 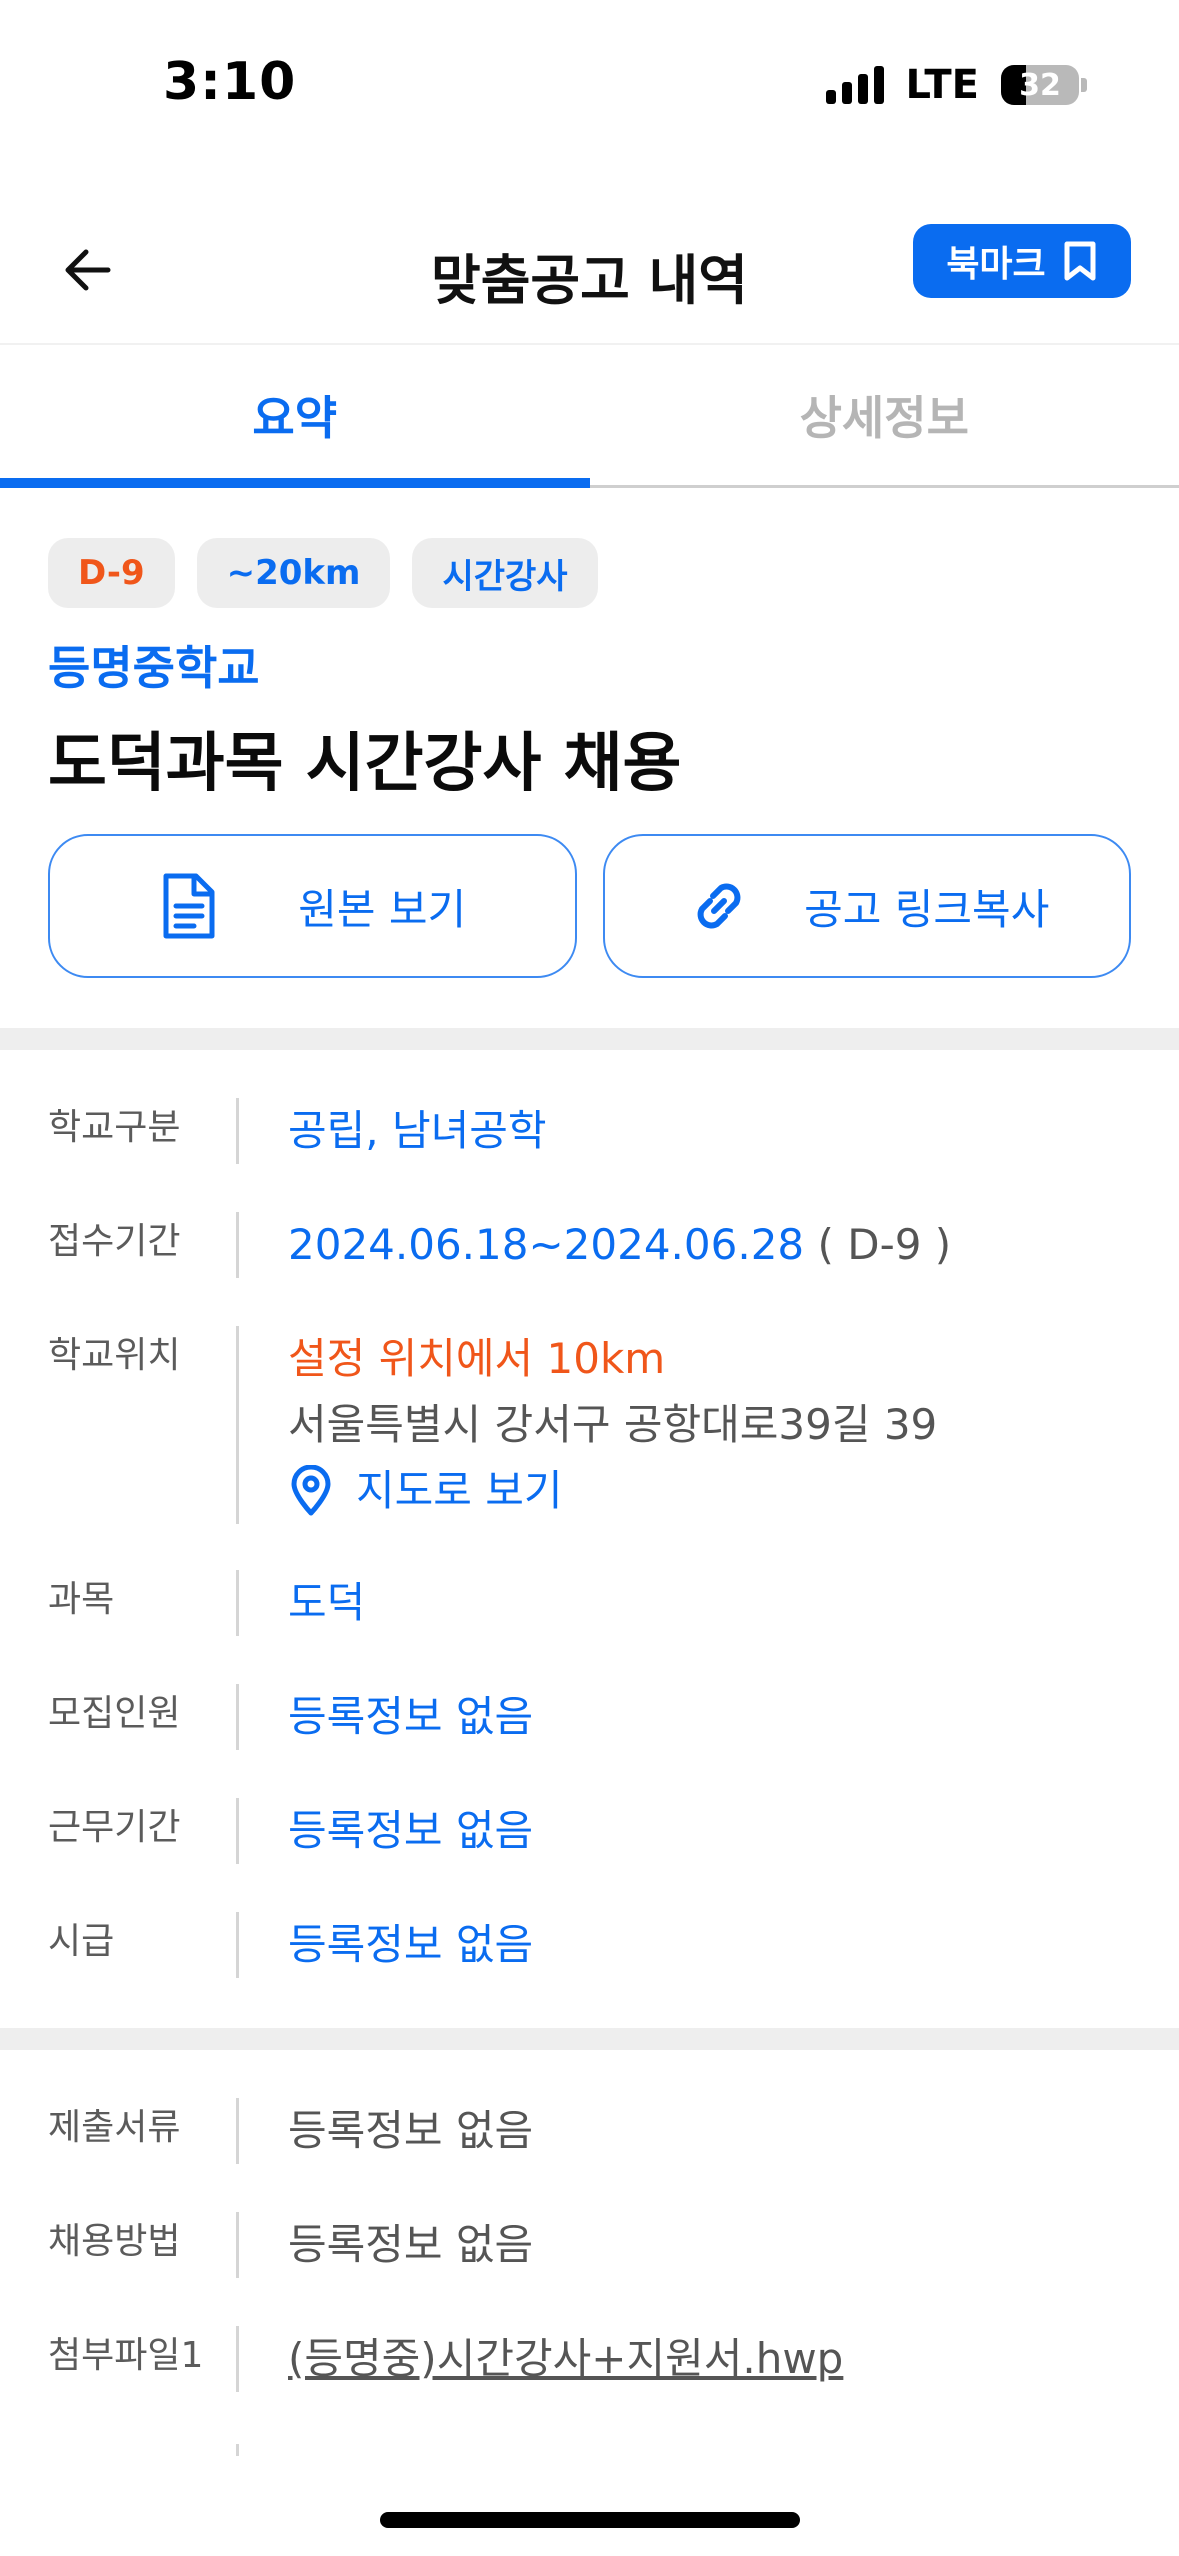 I want to click on info-label: 접수기간, so click(x=114, y=1241).